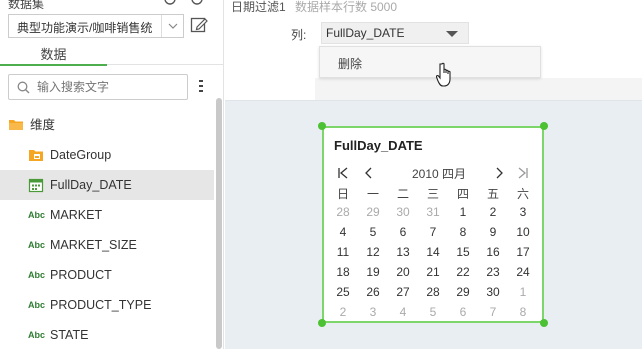  I want to click on last-month-icon, so click(523, 173).